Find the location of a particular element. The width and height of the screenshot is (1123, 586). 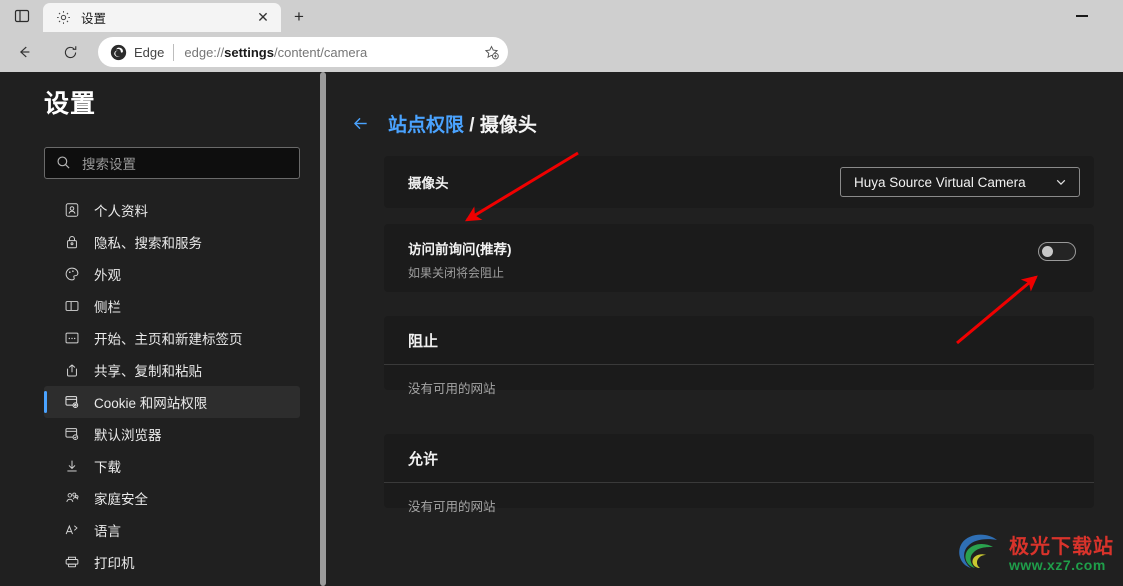

sidebar-item-label: Cookie 和网站权限 is located at coordinates (151, 403).